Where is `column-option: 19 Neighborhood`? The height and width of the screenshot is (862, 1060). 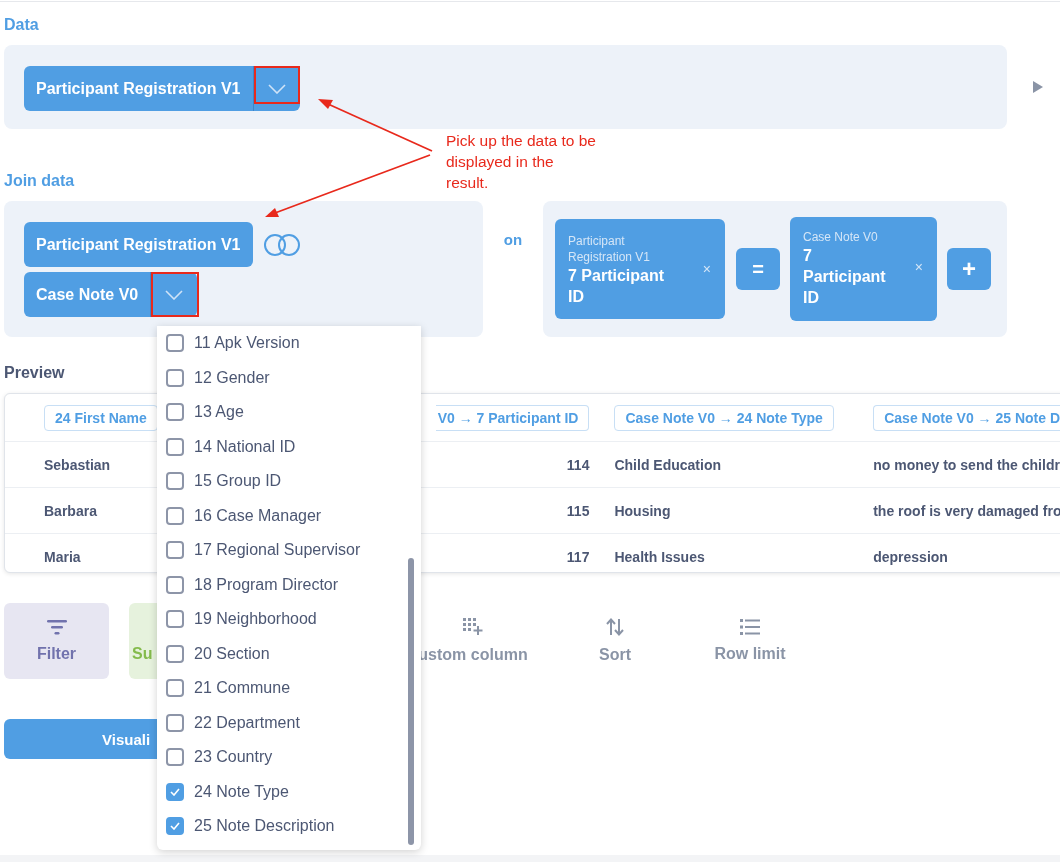 column-option: 19 Neighborhood is located at coordinates (237, 619).